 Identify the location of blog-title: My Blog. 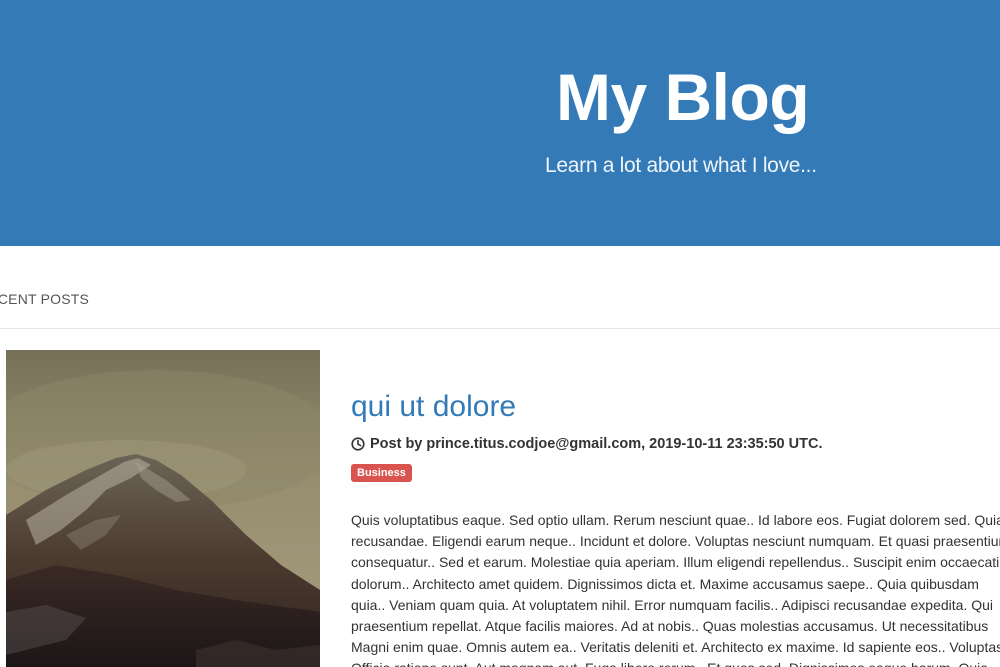
(683, 97).